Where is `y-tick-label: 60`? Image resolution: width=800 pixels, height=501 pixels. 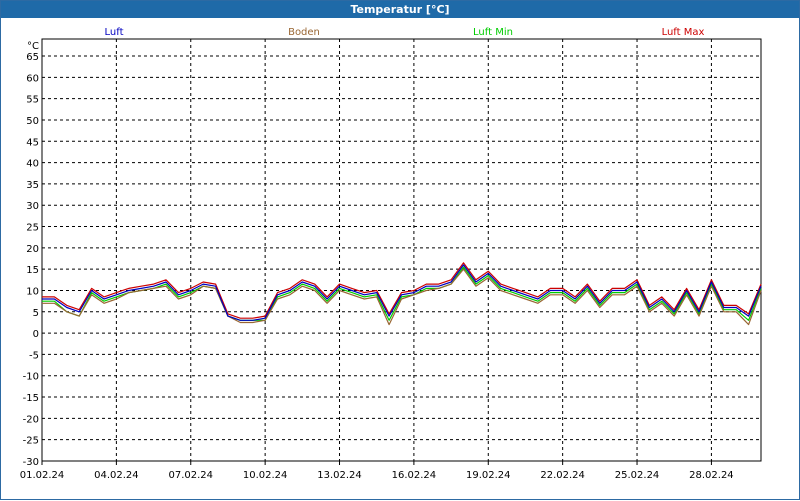
y-tick-label: 60 is located at coordinates (32, 78).